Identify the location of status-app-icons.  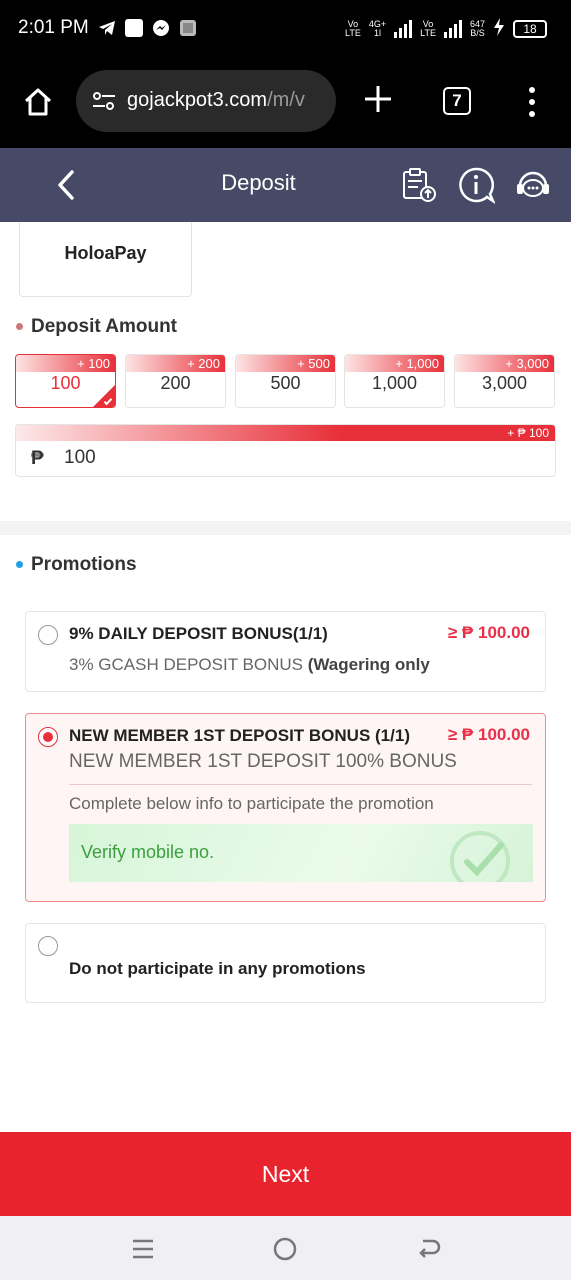
(147, 28).